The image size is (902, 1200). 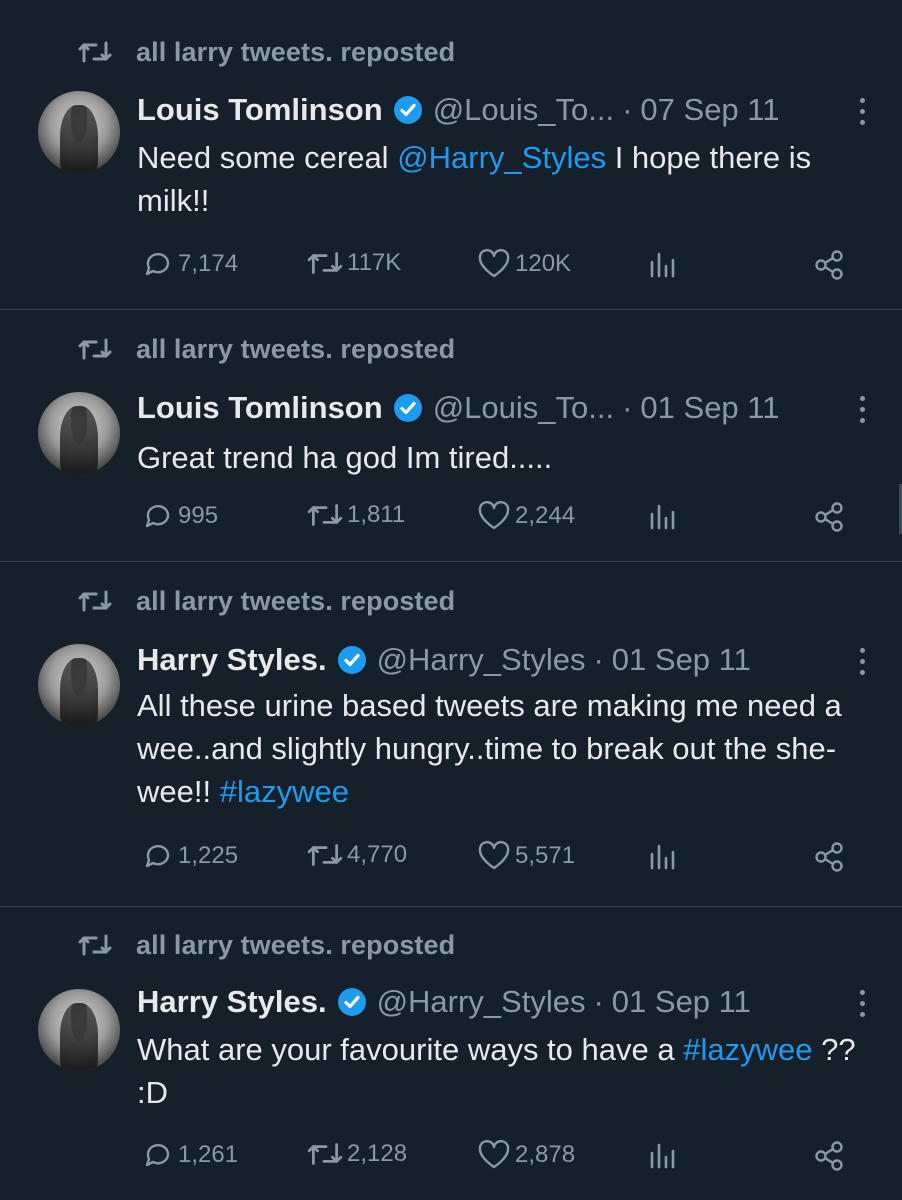 I want to click on tweet-header: Louis Tomlinson @Louis_To... · 07 Sep 11, so click(x=458, y=110).